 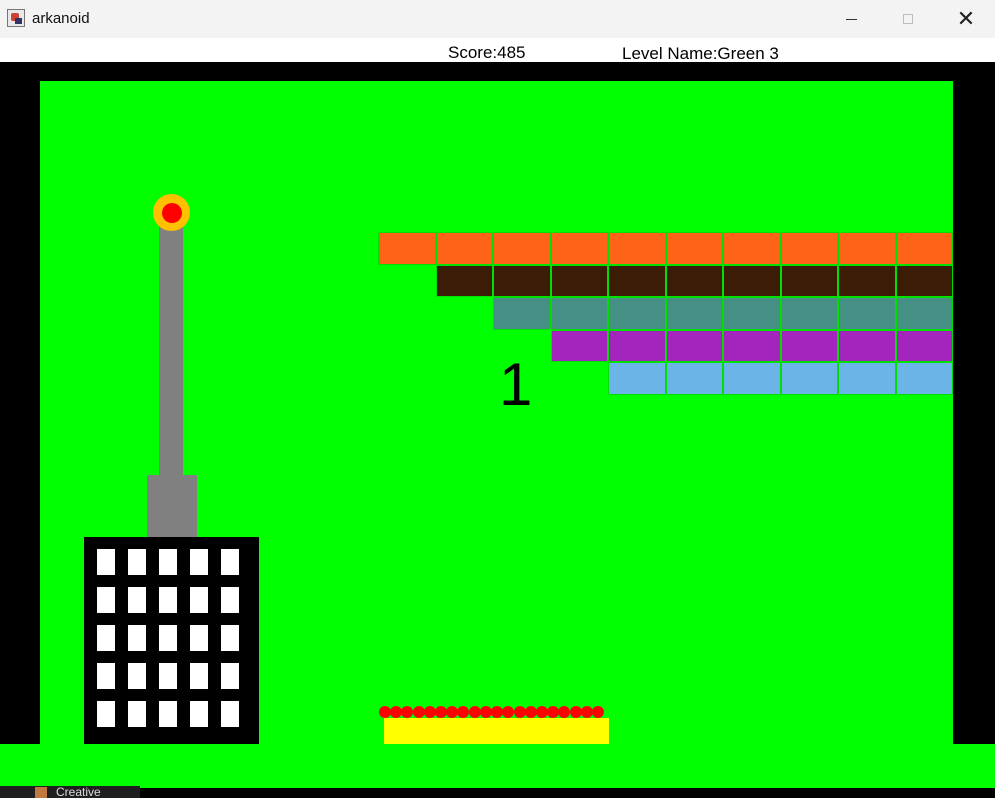 What do you see at coordinates (496, 731) in the screenshot?
I see `paddle` at bounding box center [496, 731].